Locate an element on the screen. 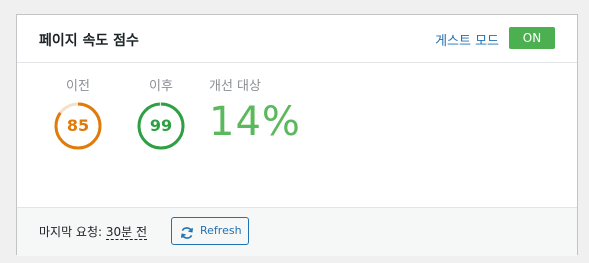 Image resolution: width=589 pixels, height=263 pixels. refresh-button: Refresh is located at coordinates (210, 231).